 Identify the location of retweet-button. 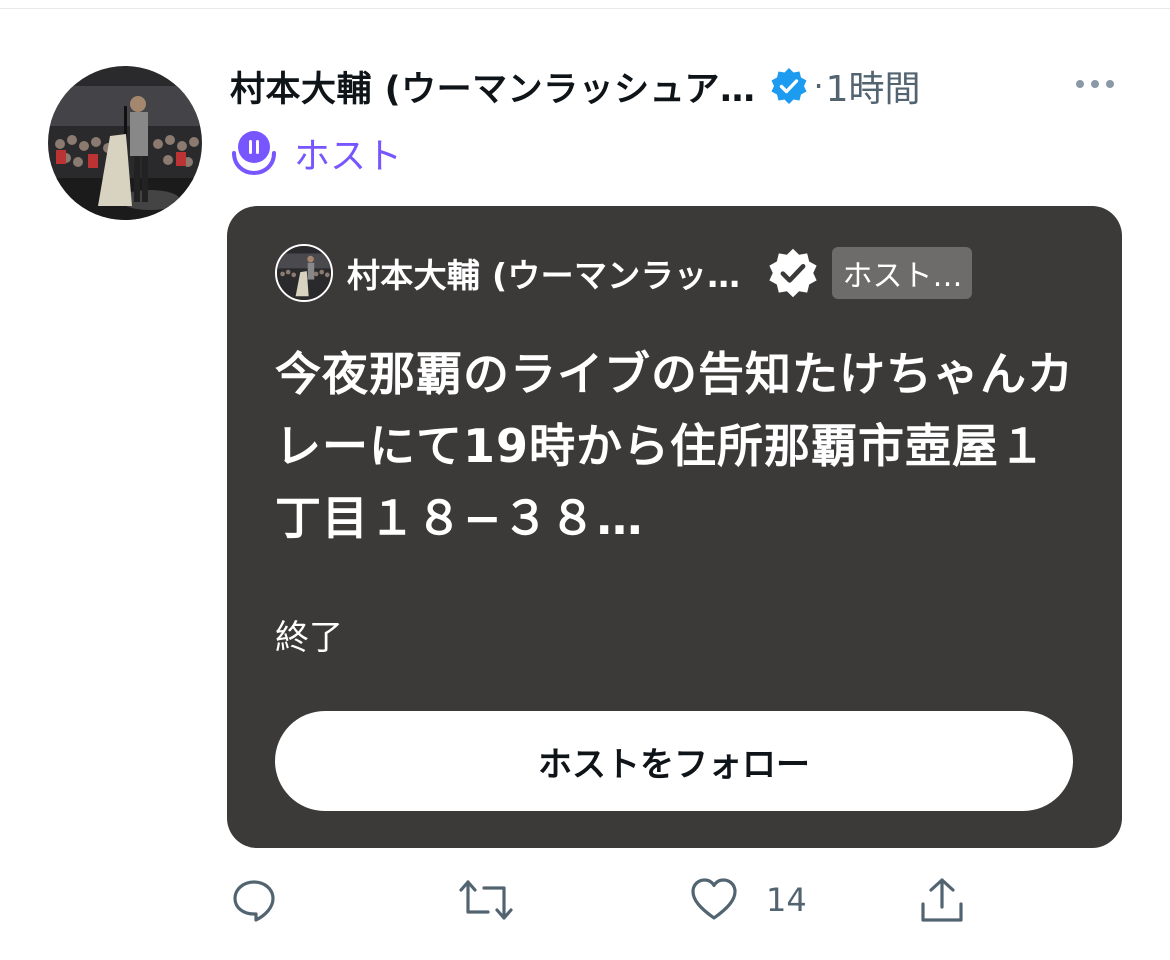
(486, 900).